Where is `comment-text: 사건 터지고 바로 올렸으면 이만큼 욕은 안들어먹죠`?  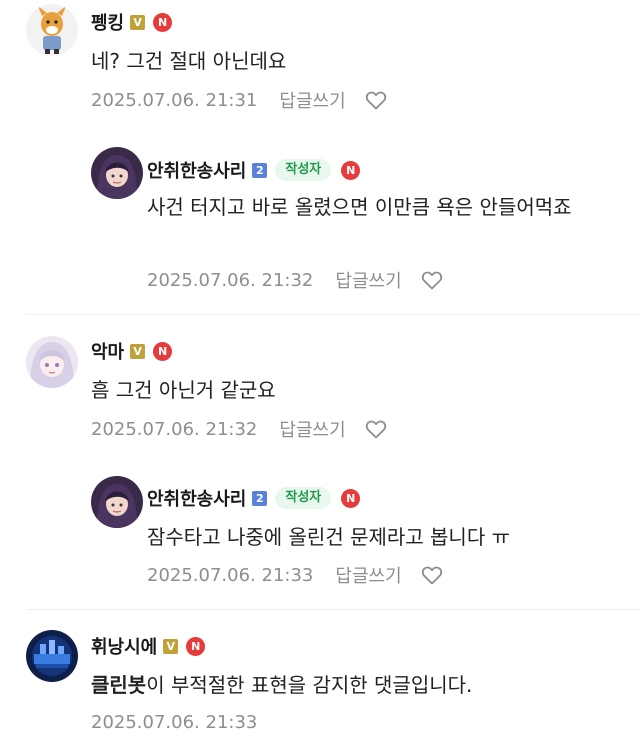
comment-text: 사건 터지고 바로 올렸으면 이만큼 욕은 안들어먹죠 is located at coordinates (359, 207).